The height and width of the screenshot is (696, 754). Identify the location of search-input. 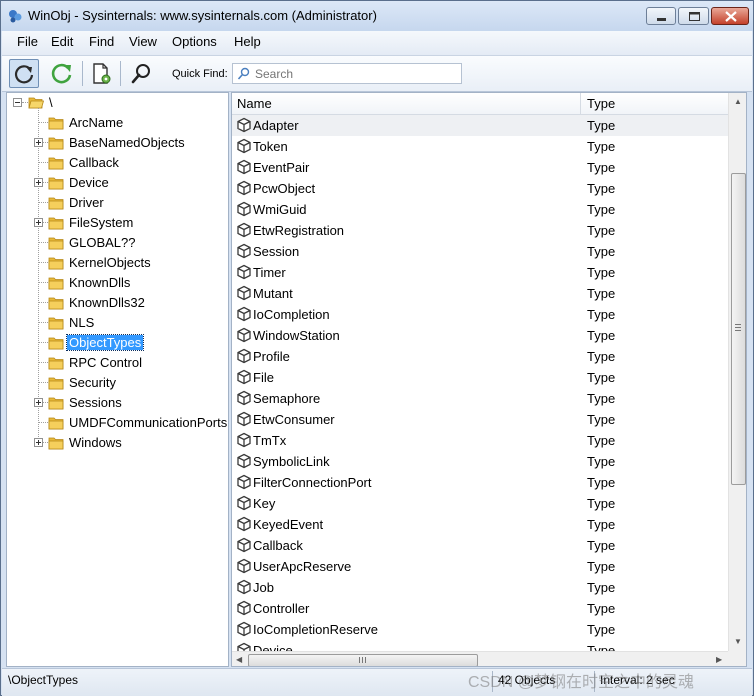
(355, 73).